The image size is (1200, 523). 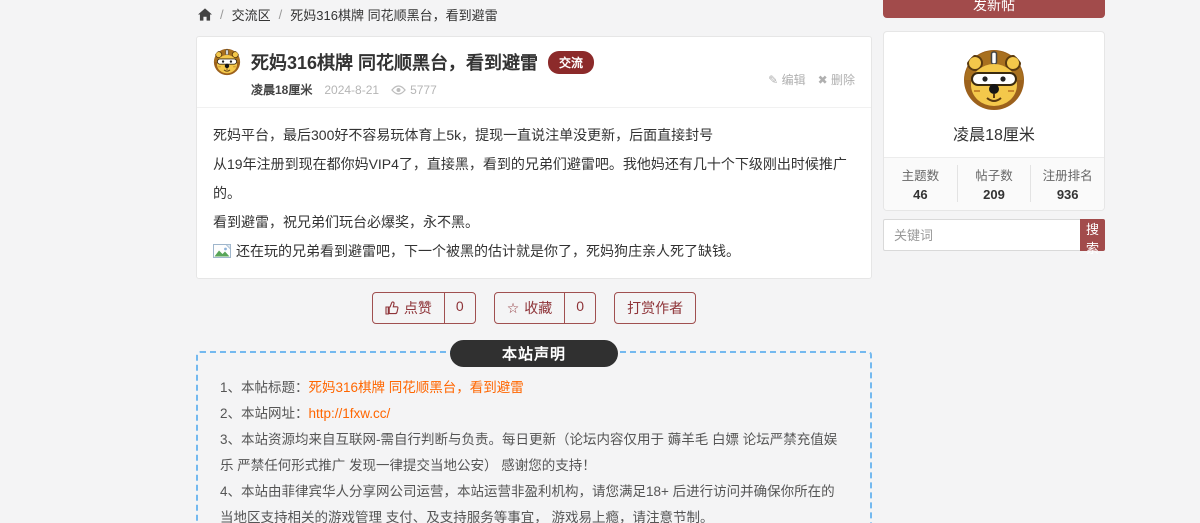 I want to click on new-post-button: 发新帖, so click(x=994, y=9).